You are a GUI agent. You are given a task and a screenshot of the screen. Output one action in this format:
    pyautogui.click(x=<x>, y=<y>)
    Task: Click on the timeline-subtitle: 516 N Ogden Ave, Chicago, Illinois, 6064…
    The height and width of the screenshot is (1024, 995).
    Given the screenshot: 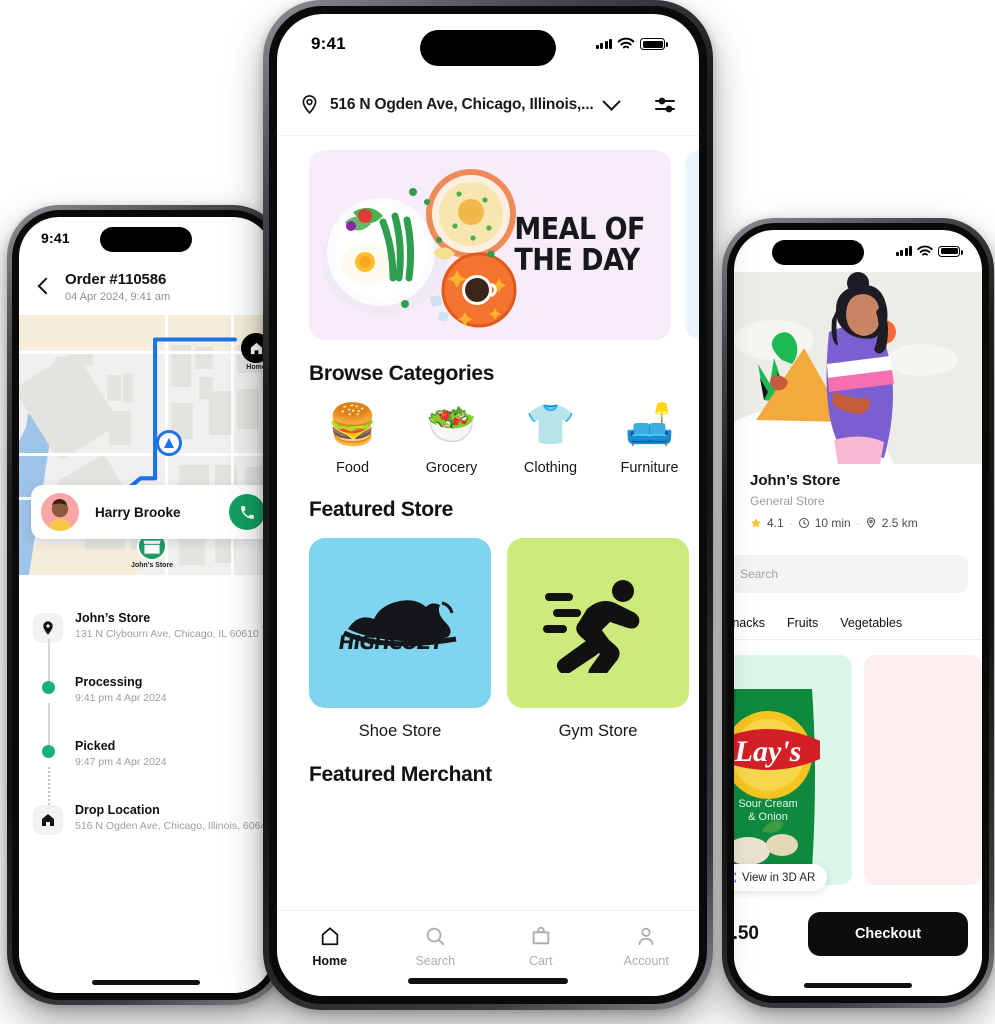 What is the action you would take?
    pyautogui.click(x=174, y=826)
    